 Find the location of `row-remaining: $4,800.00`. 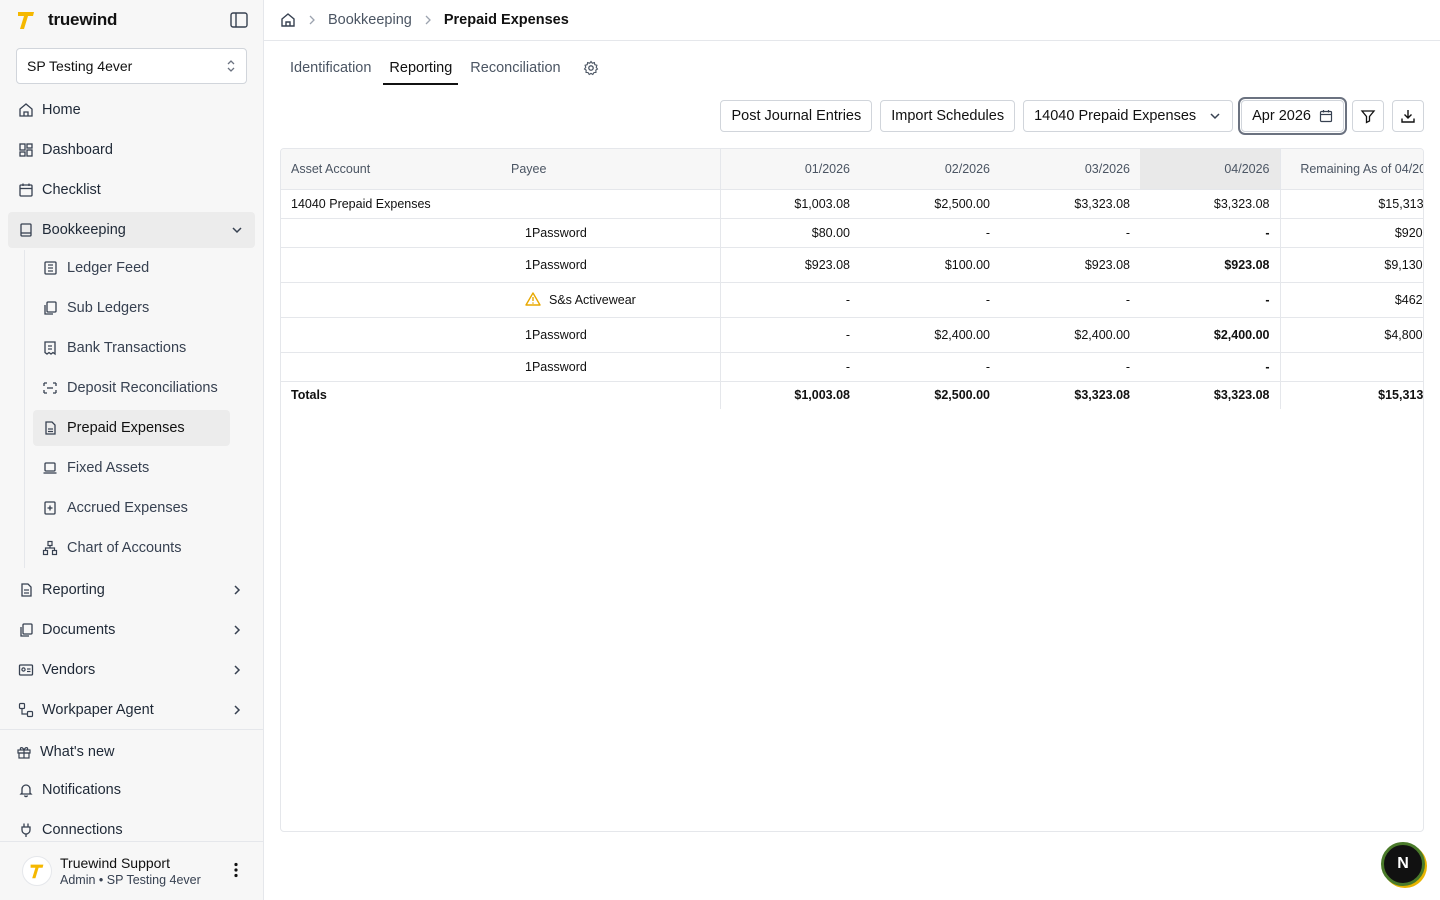

row-remaining: $4,800.00 is located at coordinates (1351, 335).